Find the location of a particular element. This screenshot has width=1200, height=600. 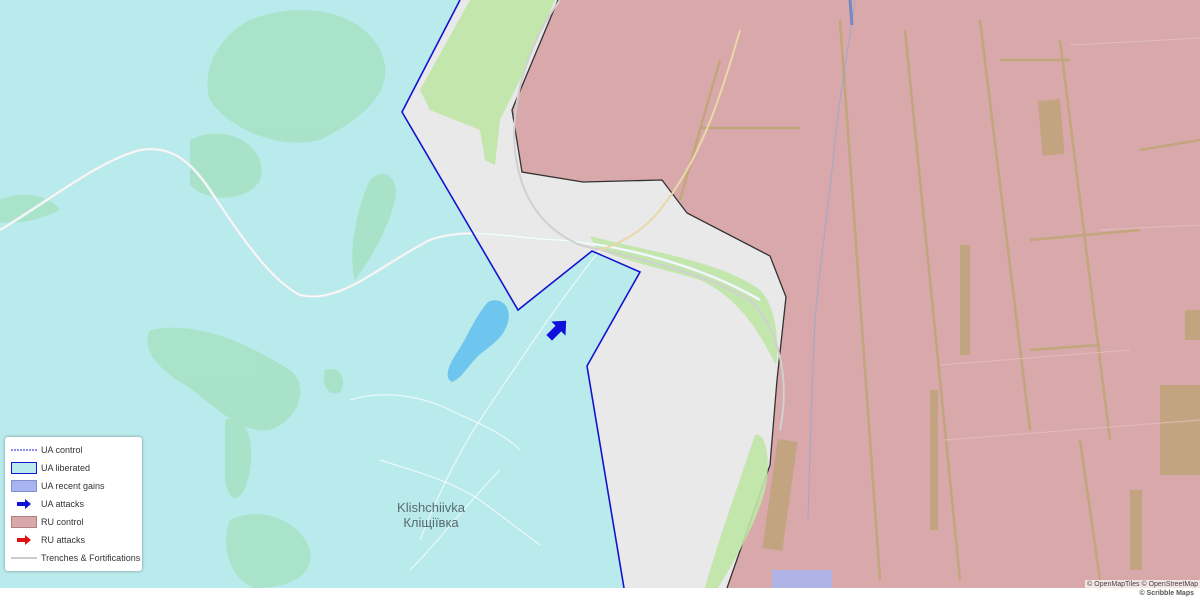

legend-item-trenches: Trenches & Fortifications is located at coordinates (75, 558).